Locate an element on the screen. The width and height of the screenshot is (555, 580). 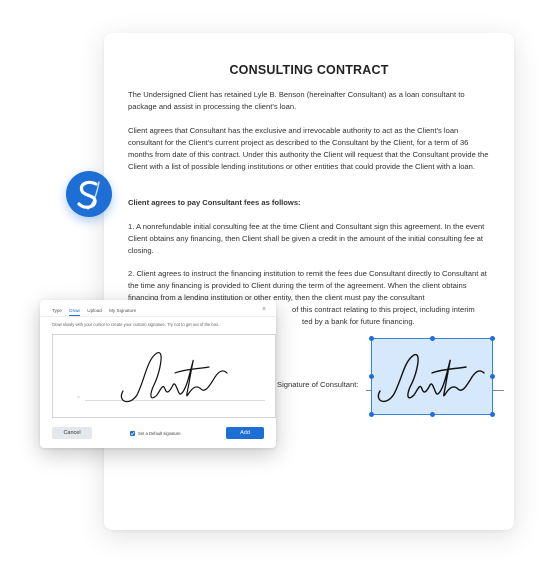
drawn-signature is located at coordinates (174, 377).